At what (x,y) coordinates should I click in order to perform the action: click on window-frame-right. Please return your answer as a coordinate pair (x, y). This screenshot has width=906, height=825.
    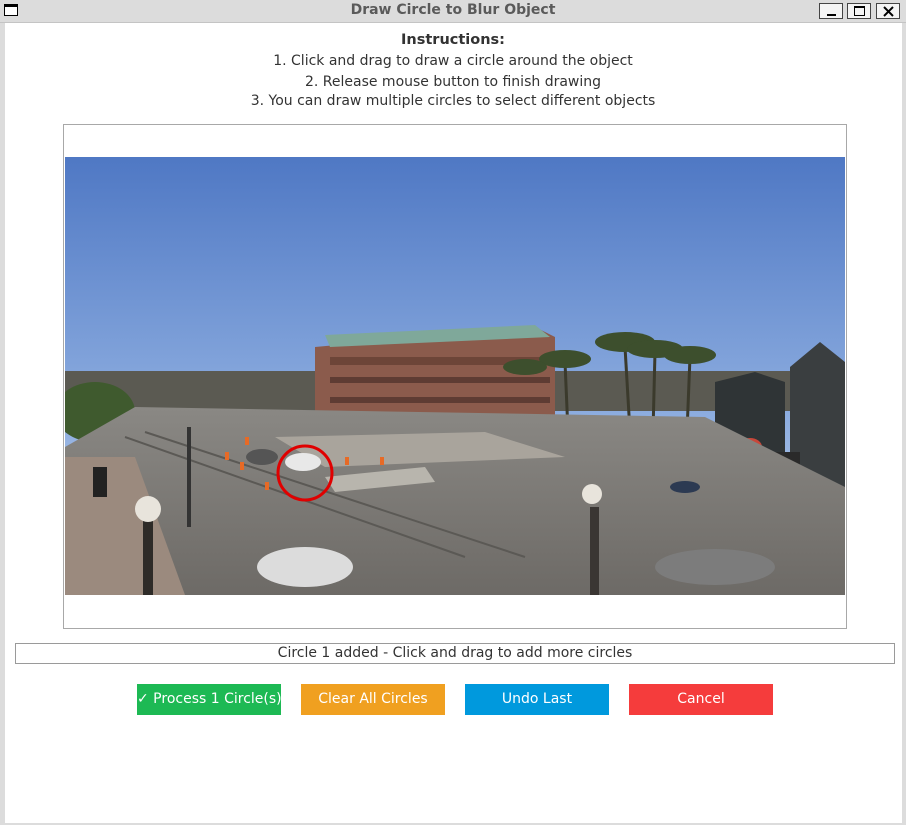
    Looking at the image, I should click on (904, 424).